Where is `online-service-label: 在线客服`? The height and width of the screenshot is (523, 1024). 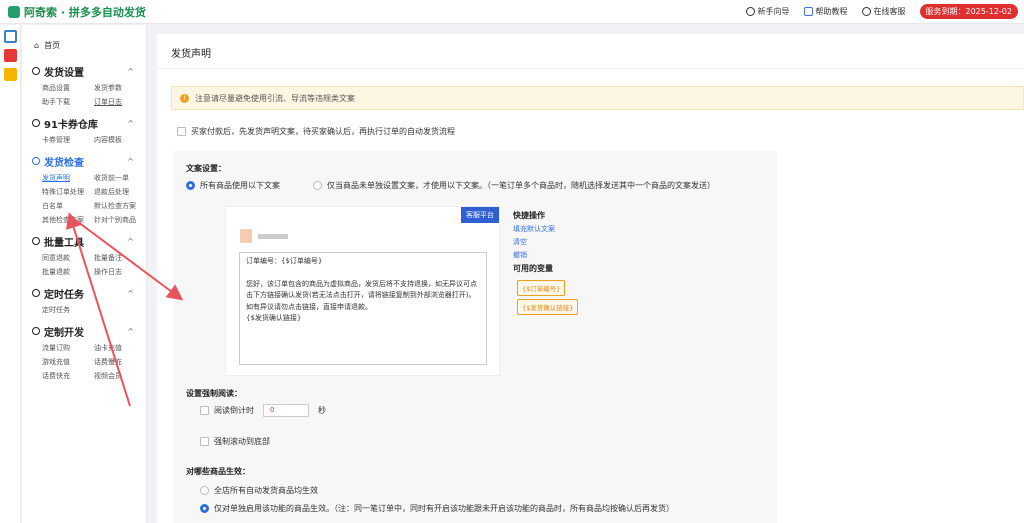
online-service-label: 在线客服 is located at coordinates (889, 11).